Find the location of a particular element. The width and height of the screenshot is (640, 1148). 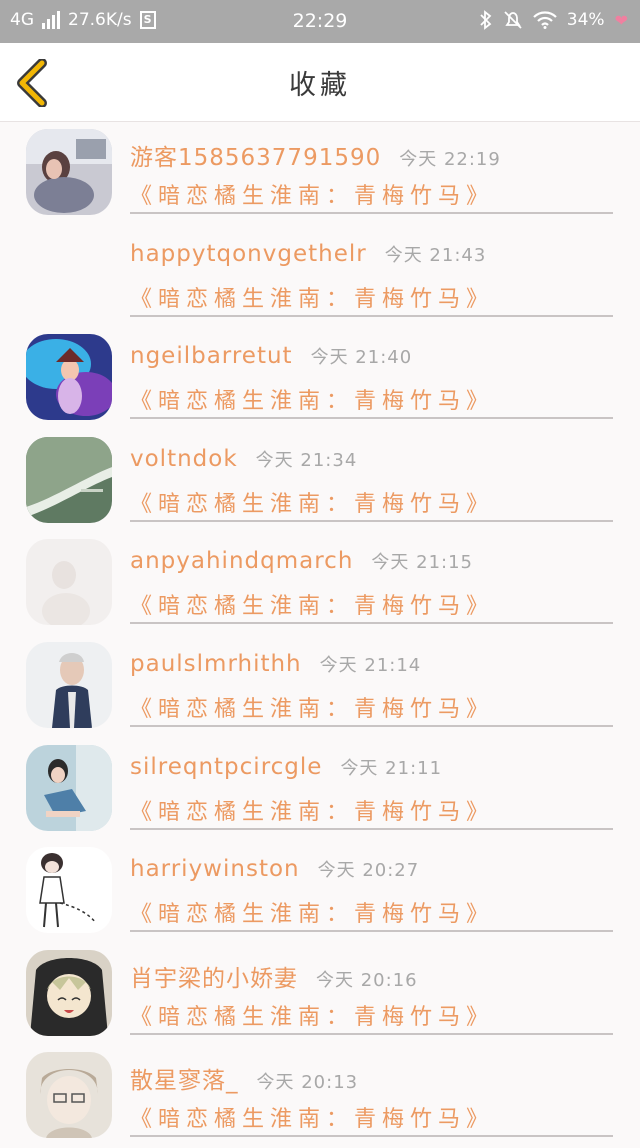

name-line: silreqntpcircgle 今天 21:11 is located at coordinates (286, 767).